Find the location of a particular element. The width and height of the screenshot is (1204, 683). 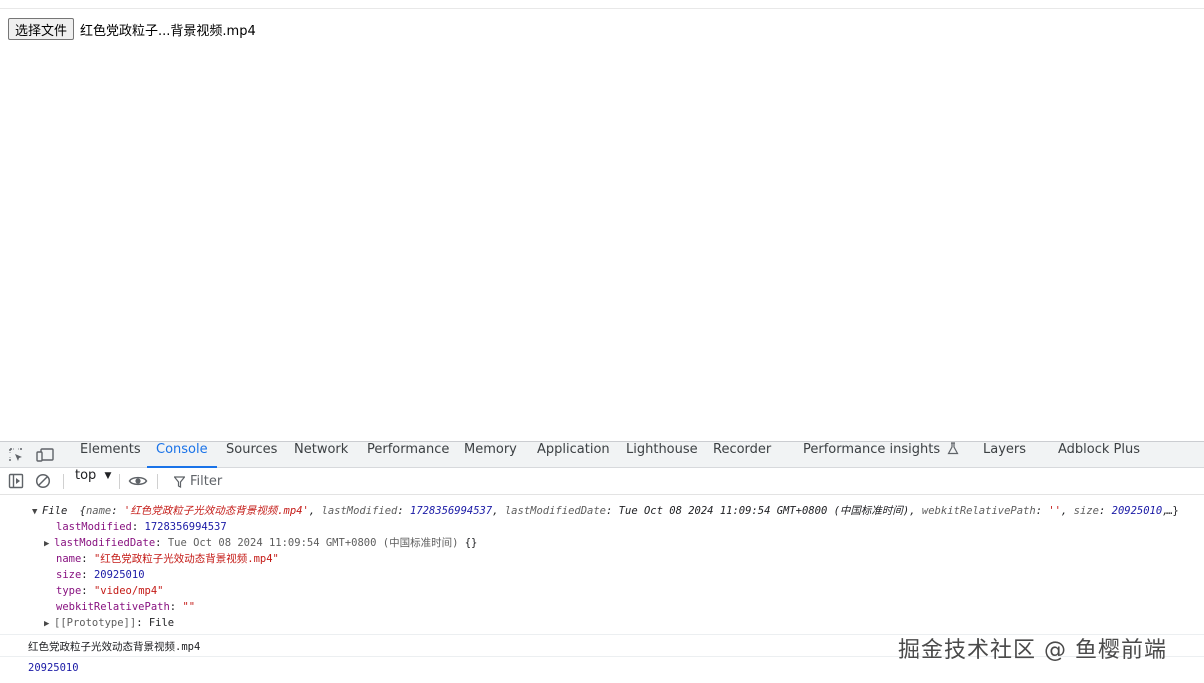

tab-memory: Memory is located at coordinates (490, 455).